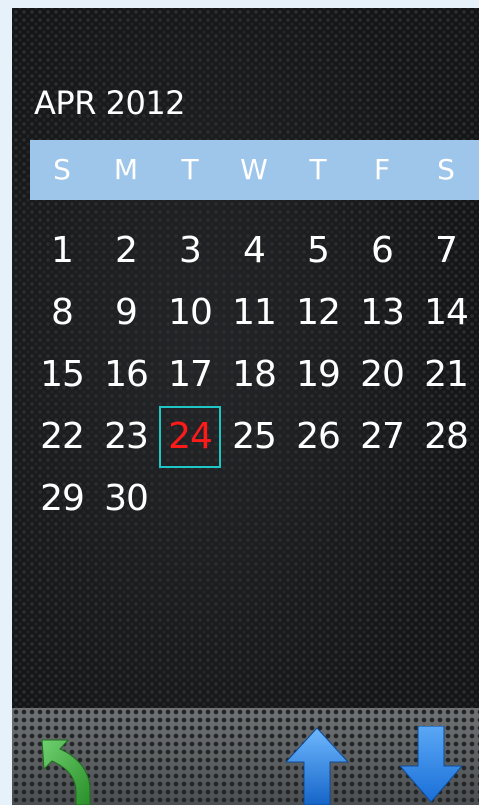  I want to click on scroll-up-button, so click(317, 765).